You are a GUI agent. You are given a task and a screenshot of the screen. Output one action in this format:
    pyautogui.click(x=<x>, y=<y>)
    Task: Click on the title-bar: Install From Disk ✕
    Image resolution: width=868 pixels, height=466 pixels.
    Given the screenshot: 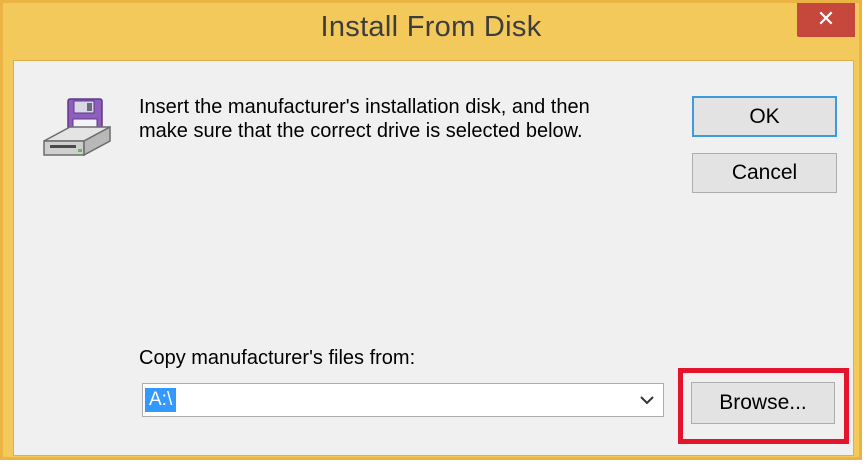 What is the action you would take?
    pyautogui.click(x=431, y=31)
    